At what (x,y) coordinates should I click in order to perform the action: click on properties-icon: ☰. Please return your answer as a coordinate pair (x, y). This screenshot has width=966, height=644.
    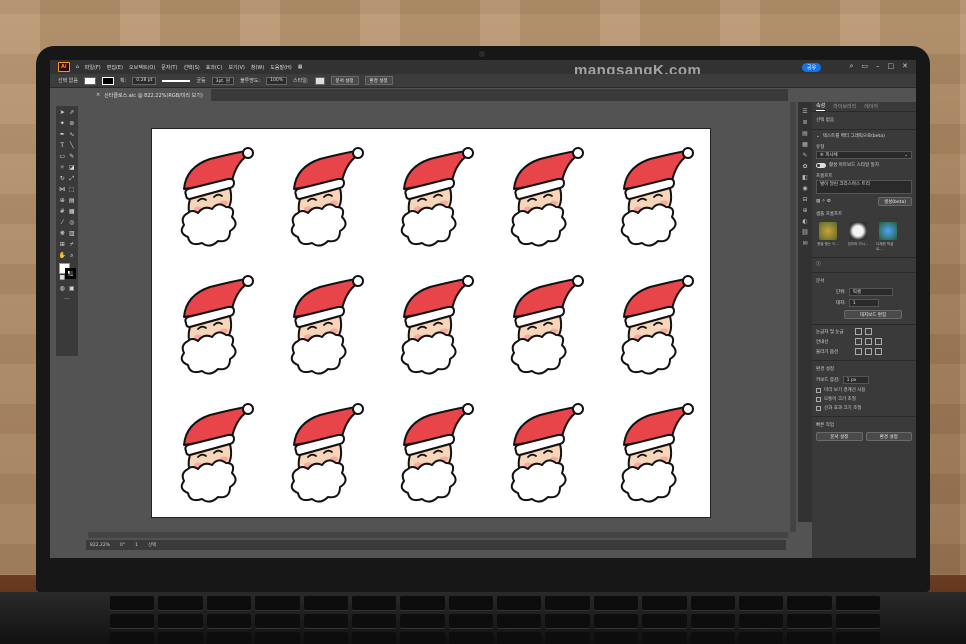
    Looking at the image, I should click on (804, 111).